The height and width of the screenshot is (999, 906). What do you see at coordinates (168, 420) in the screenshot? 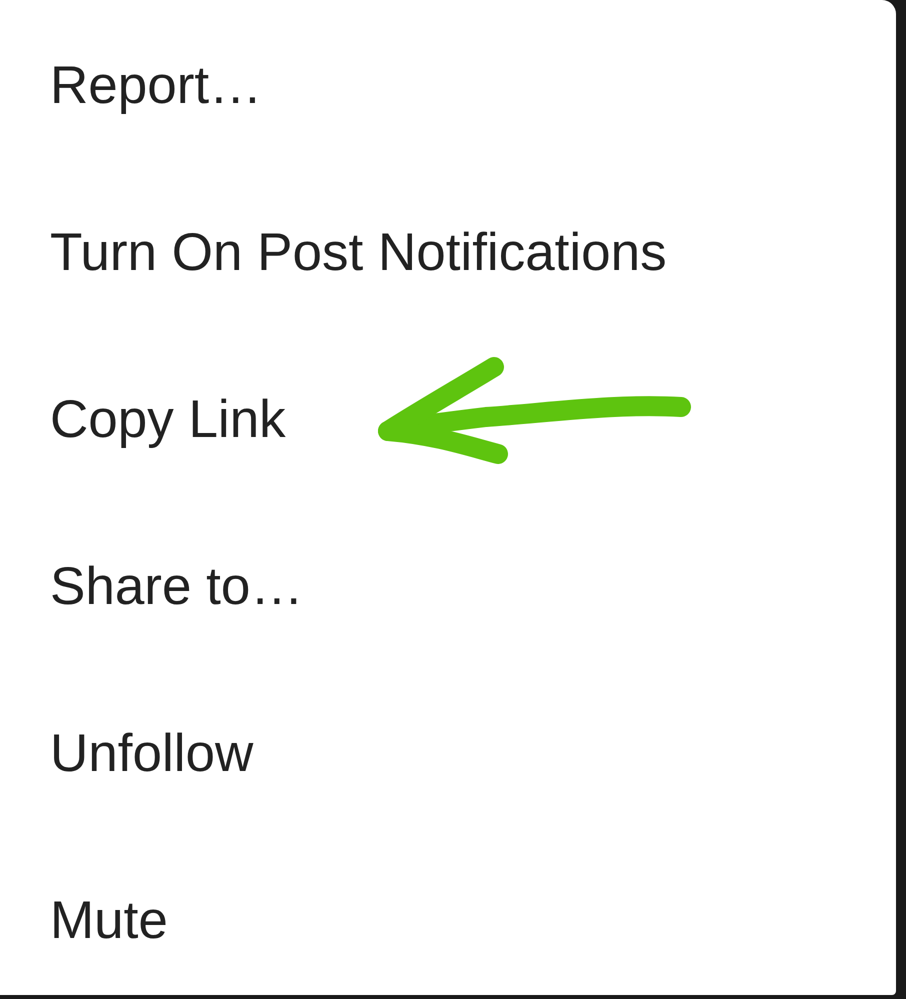
I see `menu-item: Copy Link` at bounding box center [168, 420].